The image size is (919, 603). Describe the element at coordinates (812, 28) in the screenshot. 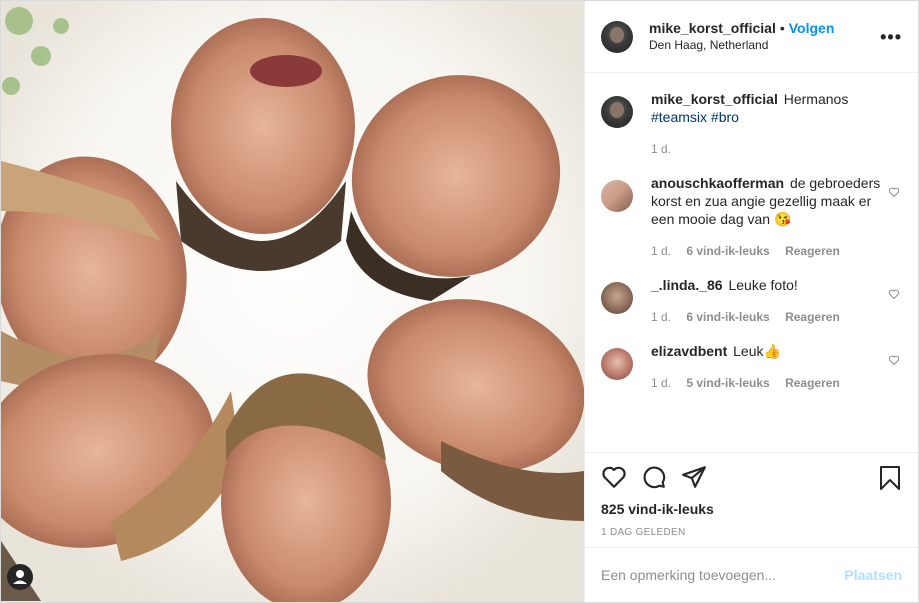

I see `follow-button: Volgen` at that location.